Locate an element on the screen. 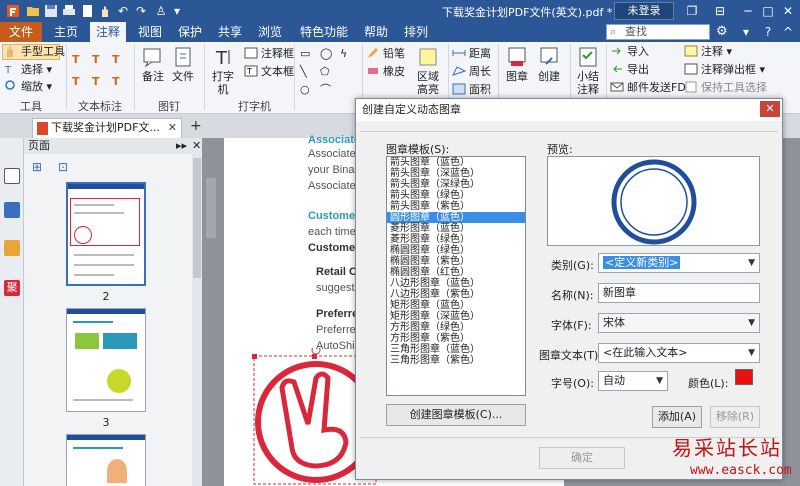 The image size is (800, 486). file-attach-button: 文件 is located at coordinates (183, 64).